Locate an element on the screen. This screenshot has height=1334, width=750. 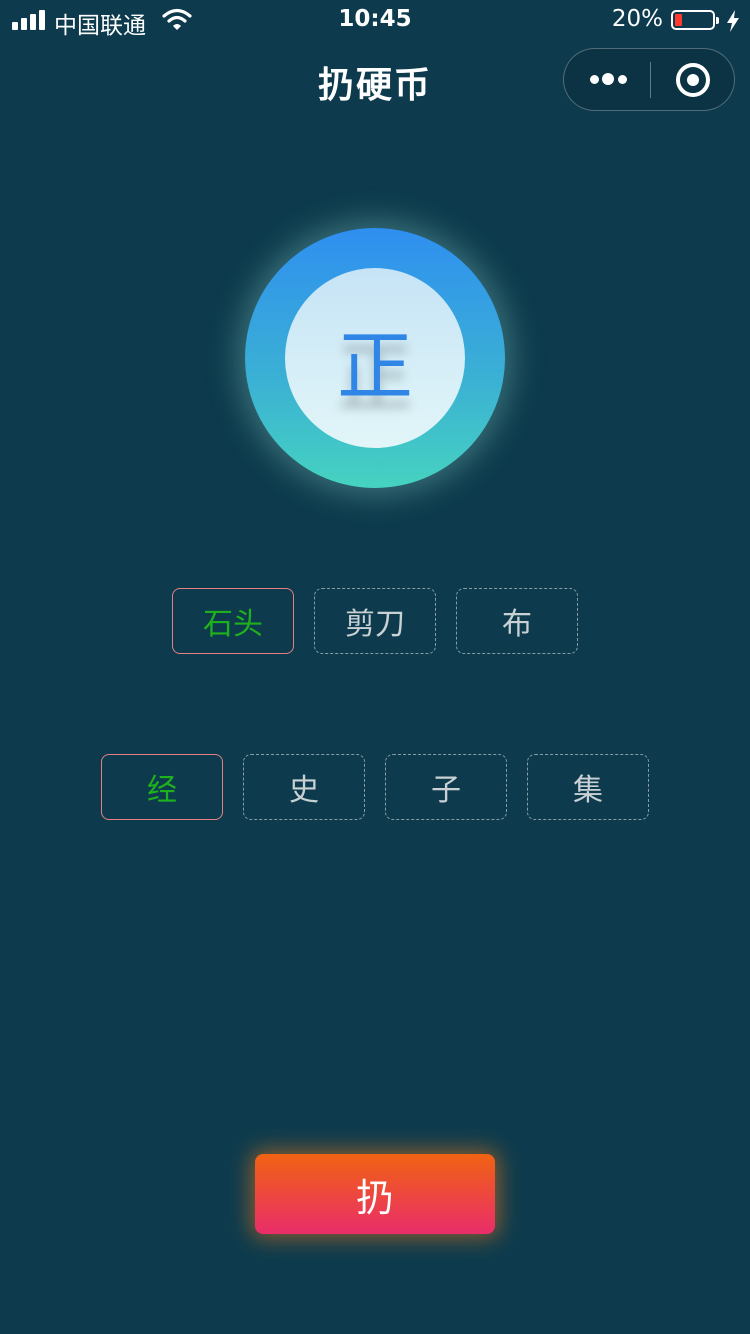
option-row-rps: 石头 剪刀 布 is located at coordinates (375, 621).